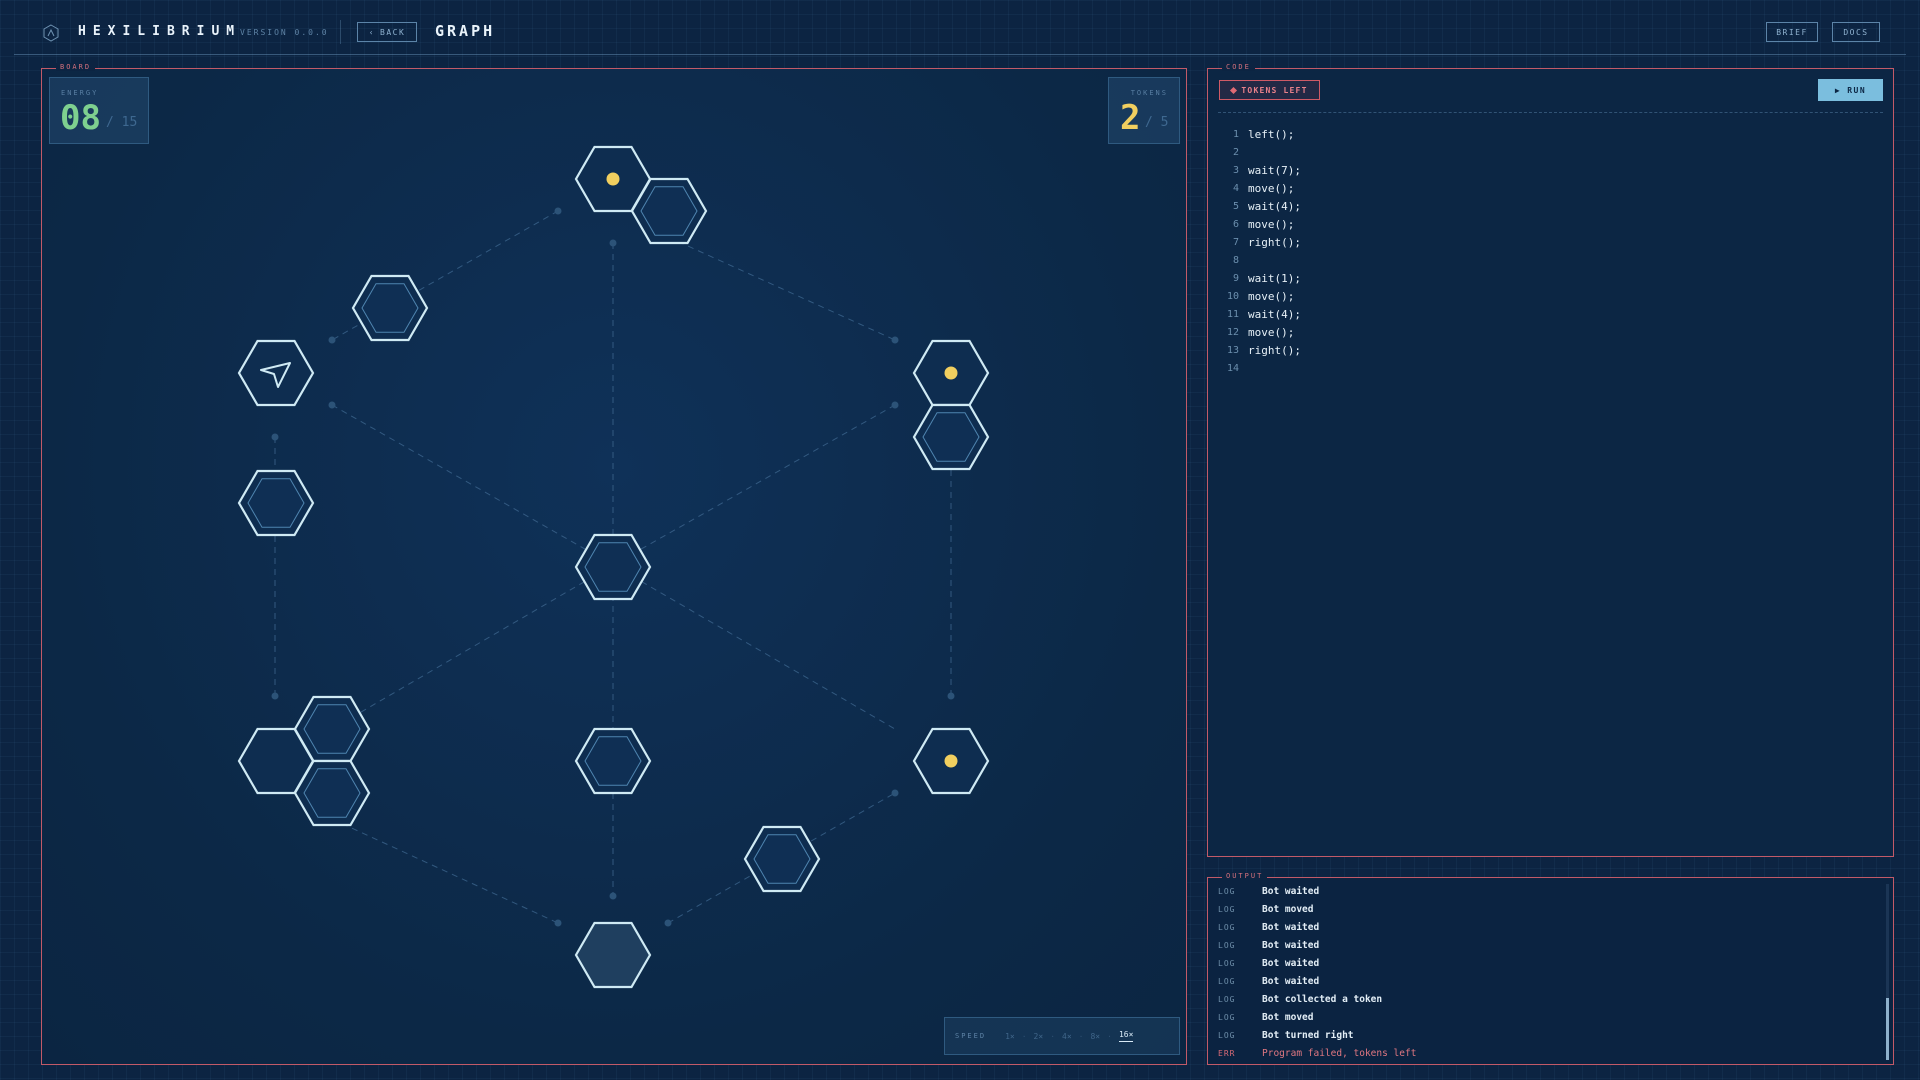 Image resolution: width=1920 pixels, height=1080 pixels. Describe the element at coordinates (1259, 350) in the screenshot. I see `code-line: 13 right();` at that location.